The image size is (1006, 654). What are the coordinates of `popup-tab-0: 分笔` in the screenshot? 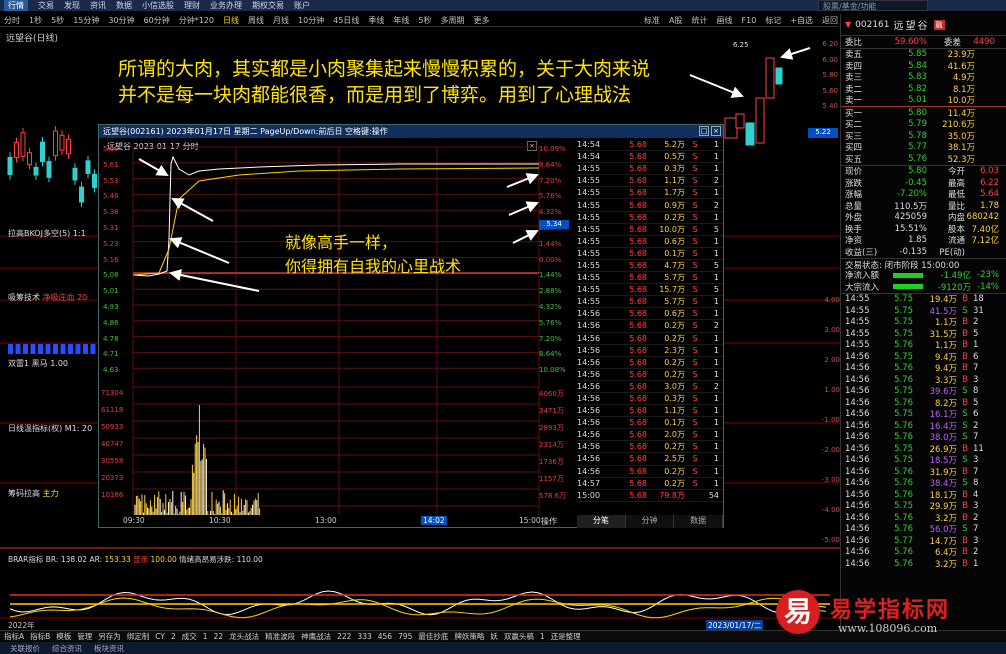 It's located at (601, 521).